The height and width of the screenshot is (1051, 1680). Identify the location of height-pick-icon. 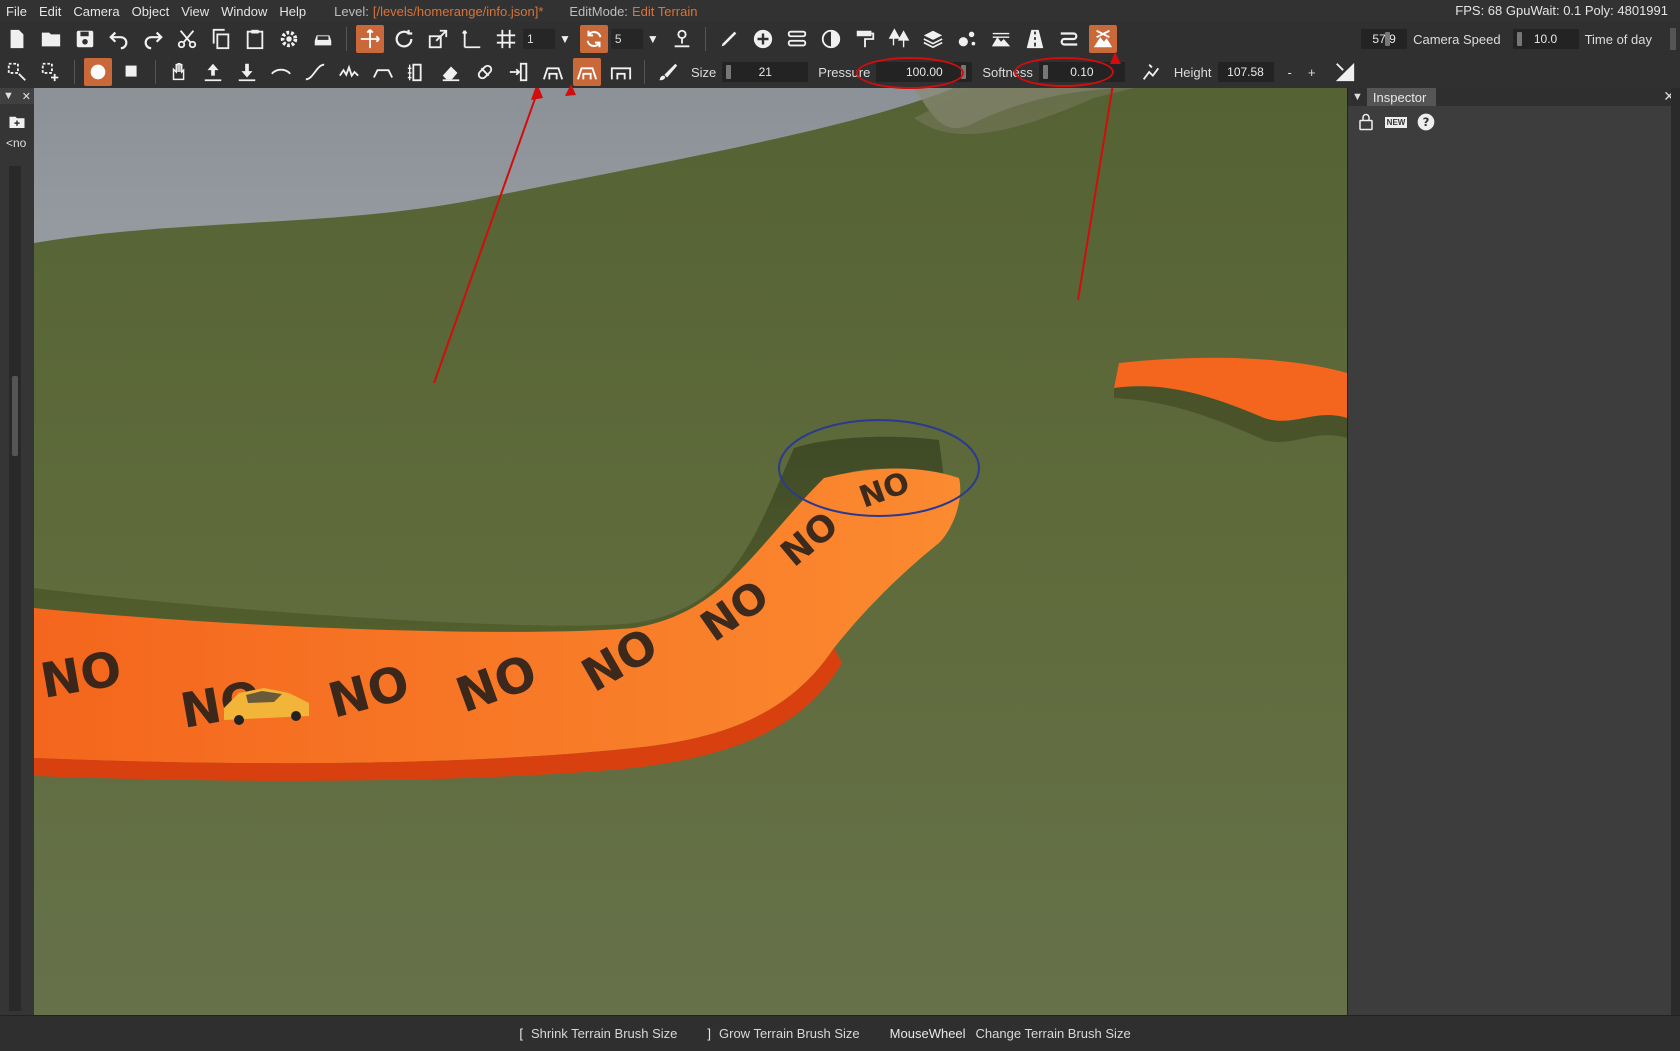
(1151, 72).